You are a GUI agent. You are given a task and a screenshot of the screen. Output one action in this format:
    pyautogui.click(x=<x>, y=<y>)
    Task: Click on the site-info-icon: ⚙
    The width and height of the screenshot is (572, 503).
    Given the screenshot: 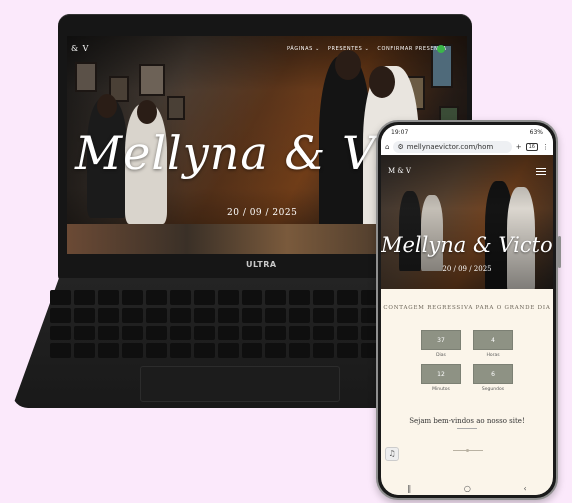 What is the action you would take?
    pyautogui.click(x=400, y=147)
    